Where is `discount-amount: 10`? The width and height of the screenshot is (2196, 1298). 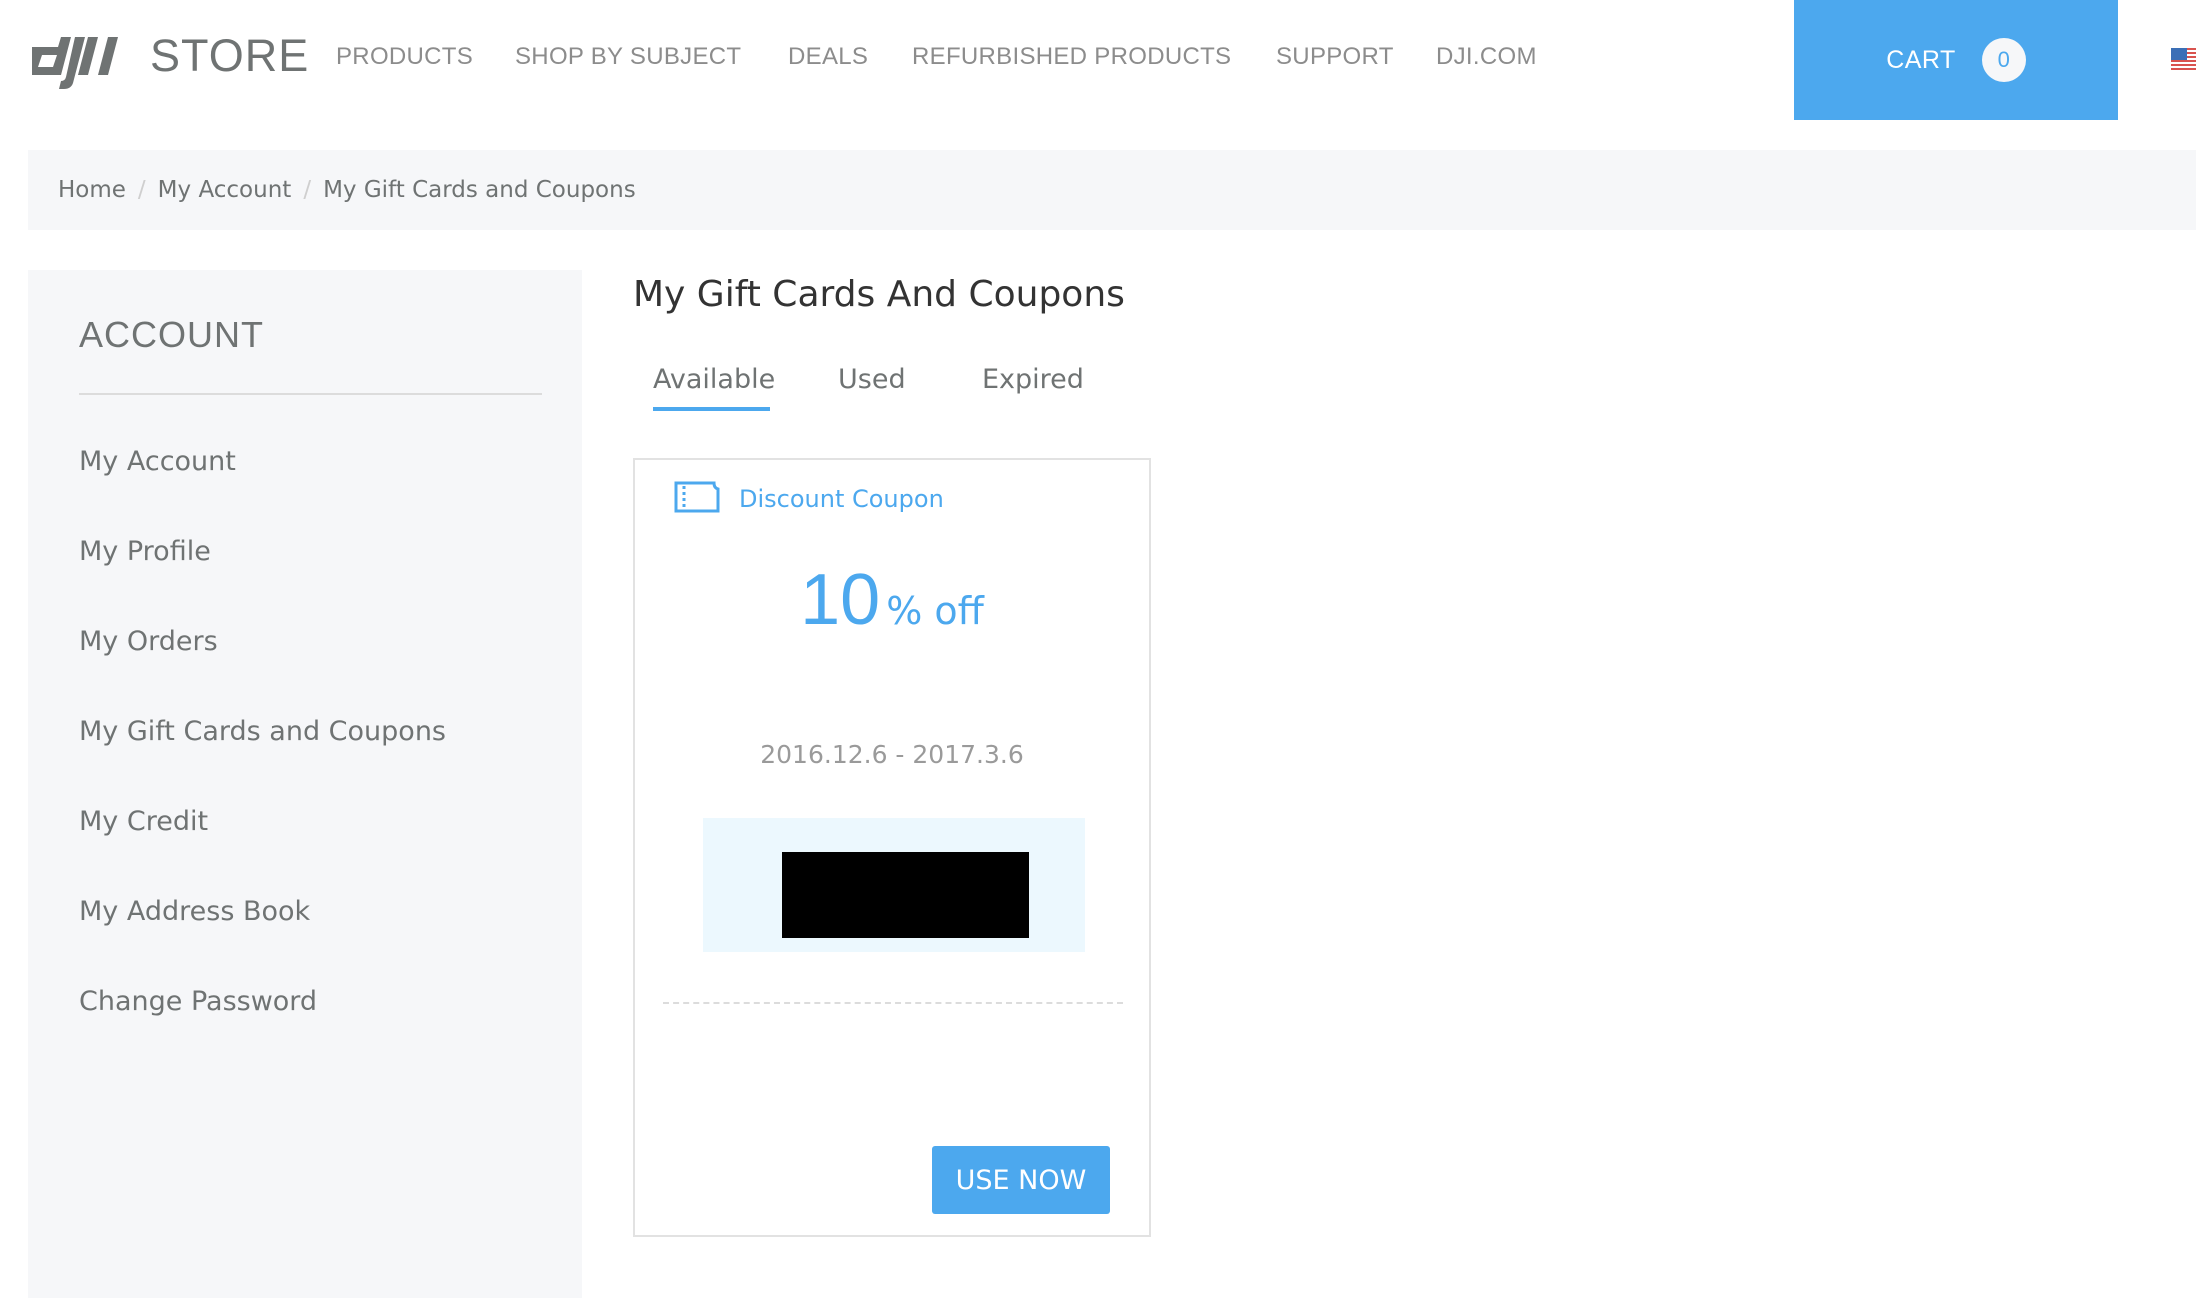
discount-amount: 10 is located at coordinates (840, 600).